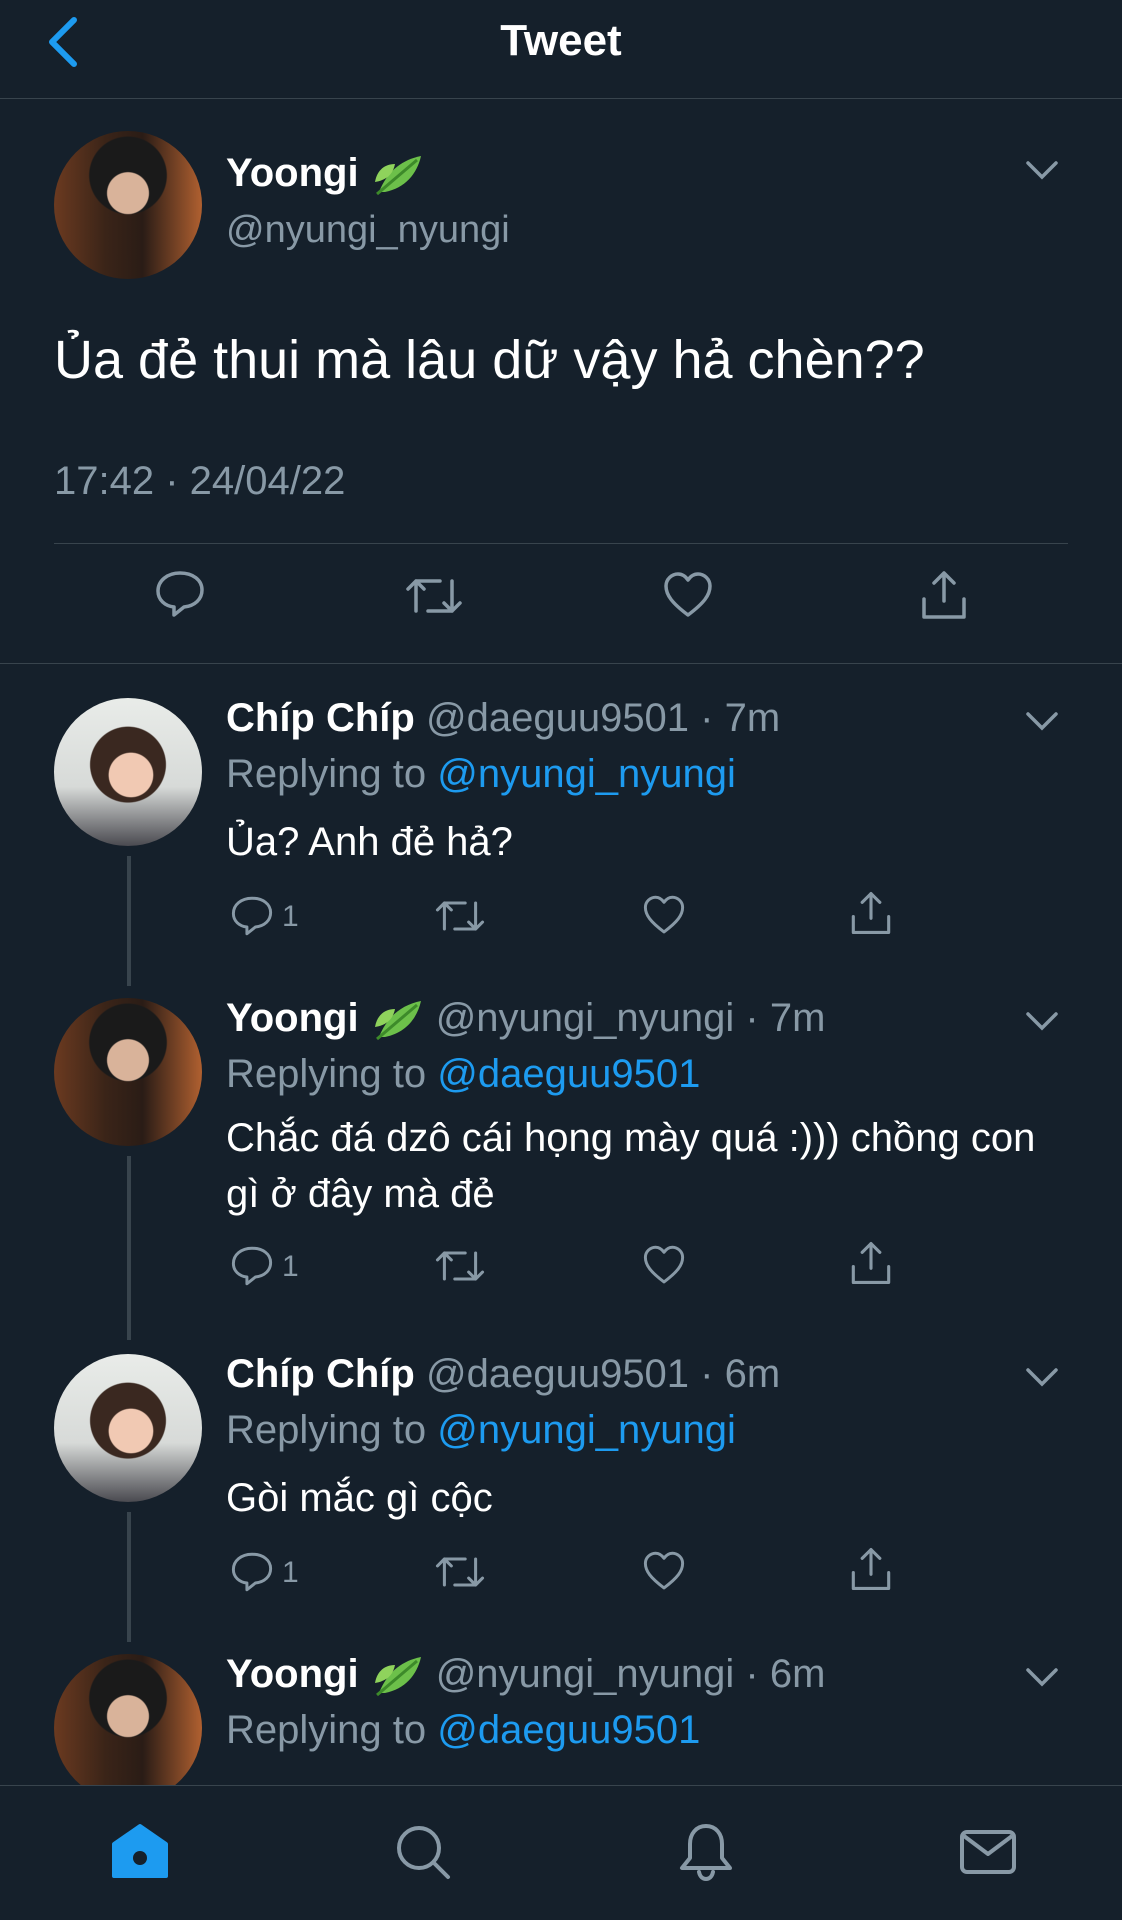 This screenshot has width=1122, height=1920. I want to click on reply-header: Yoongi @nyungi_nyungi · 7m, so click(525, 1018).